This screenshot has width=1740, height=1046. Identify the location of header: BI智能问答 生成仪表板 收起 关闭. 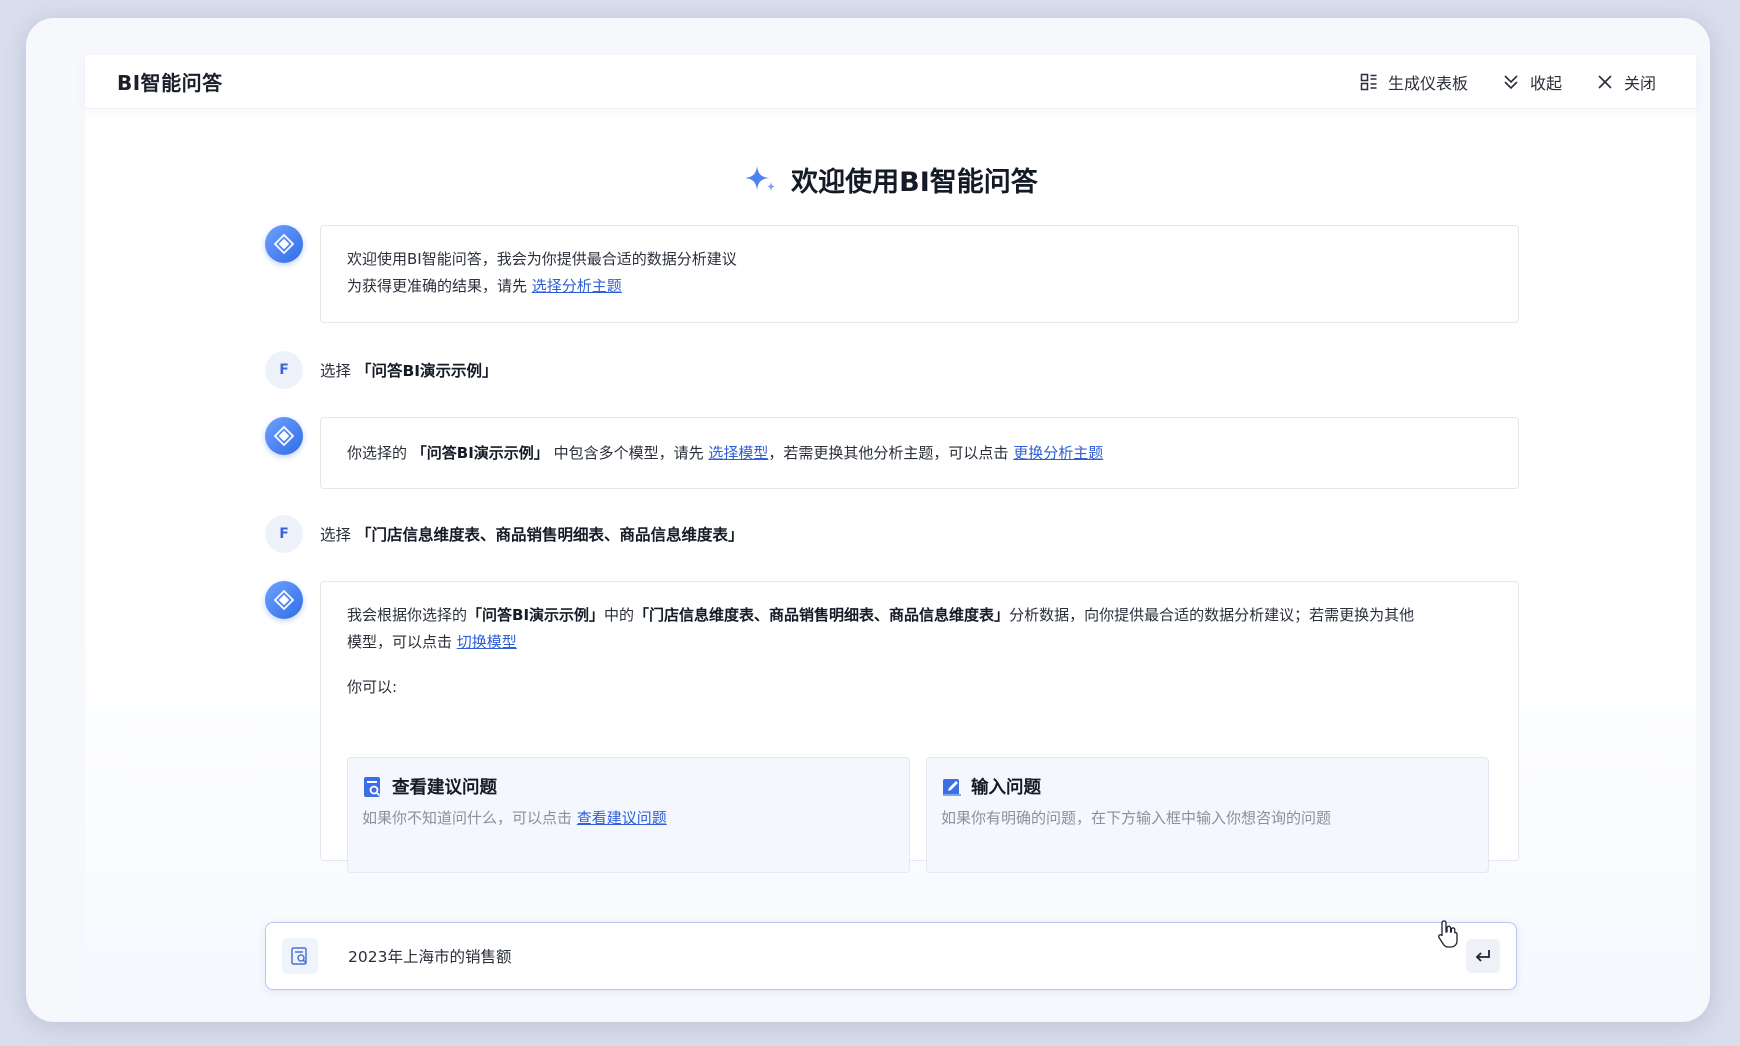
(890, 82).